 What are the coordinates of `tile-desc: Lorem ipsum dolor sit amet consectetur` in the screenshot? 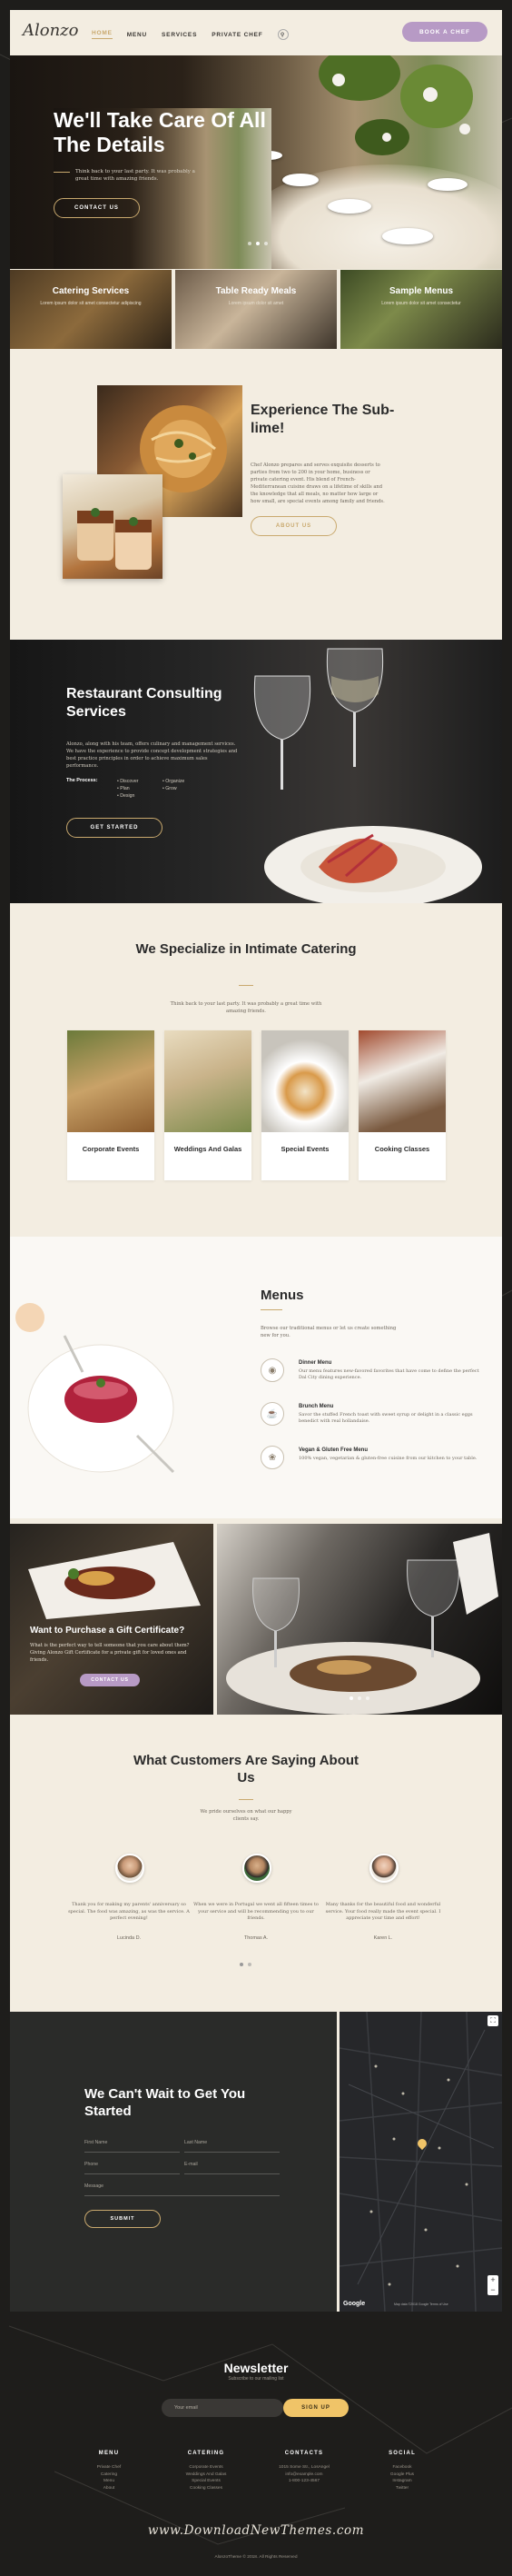 It's located at (421, 303).